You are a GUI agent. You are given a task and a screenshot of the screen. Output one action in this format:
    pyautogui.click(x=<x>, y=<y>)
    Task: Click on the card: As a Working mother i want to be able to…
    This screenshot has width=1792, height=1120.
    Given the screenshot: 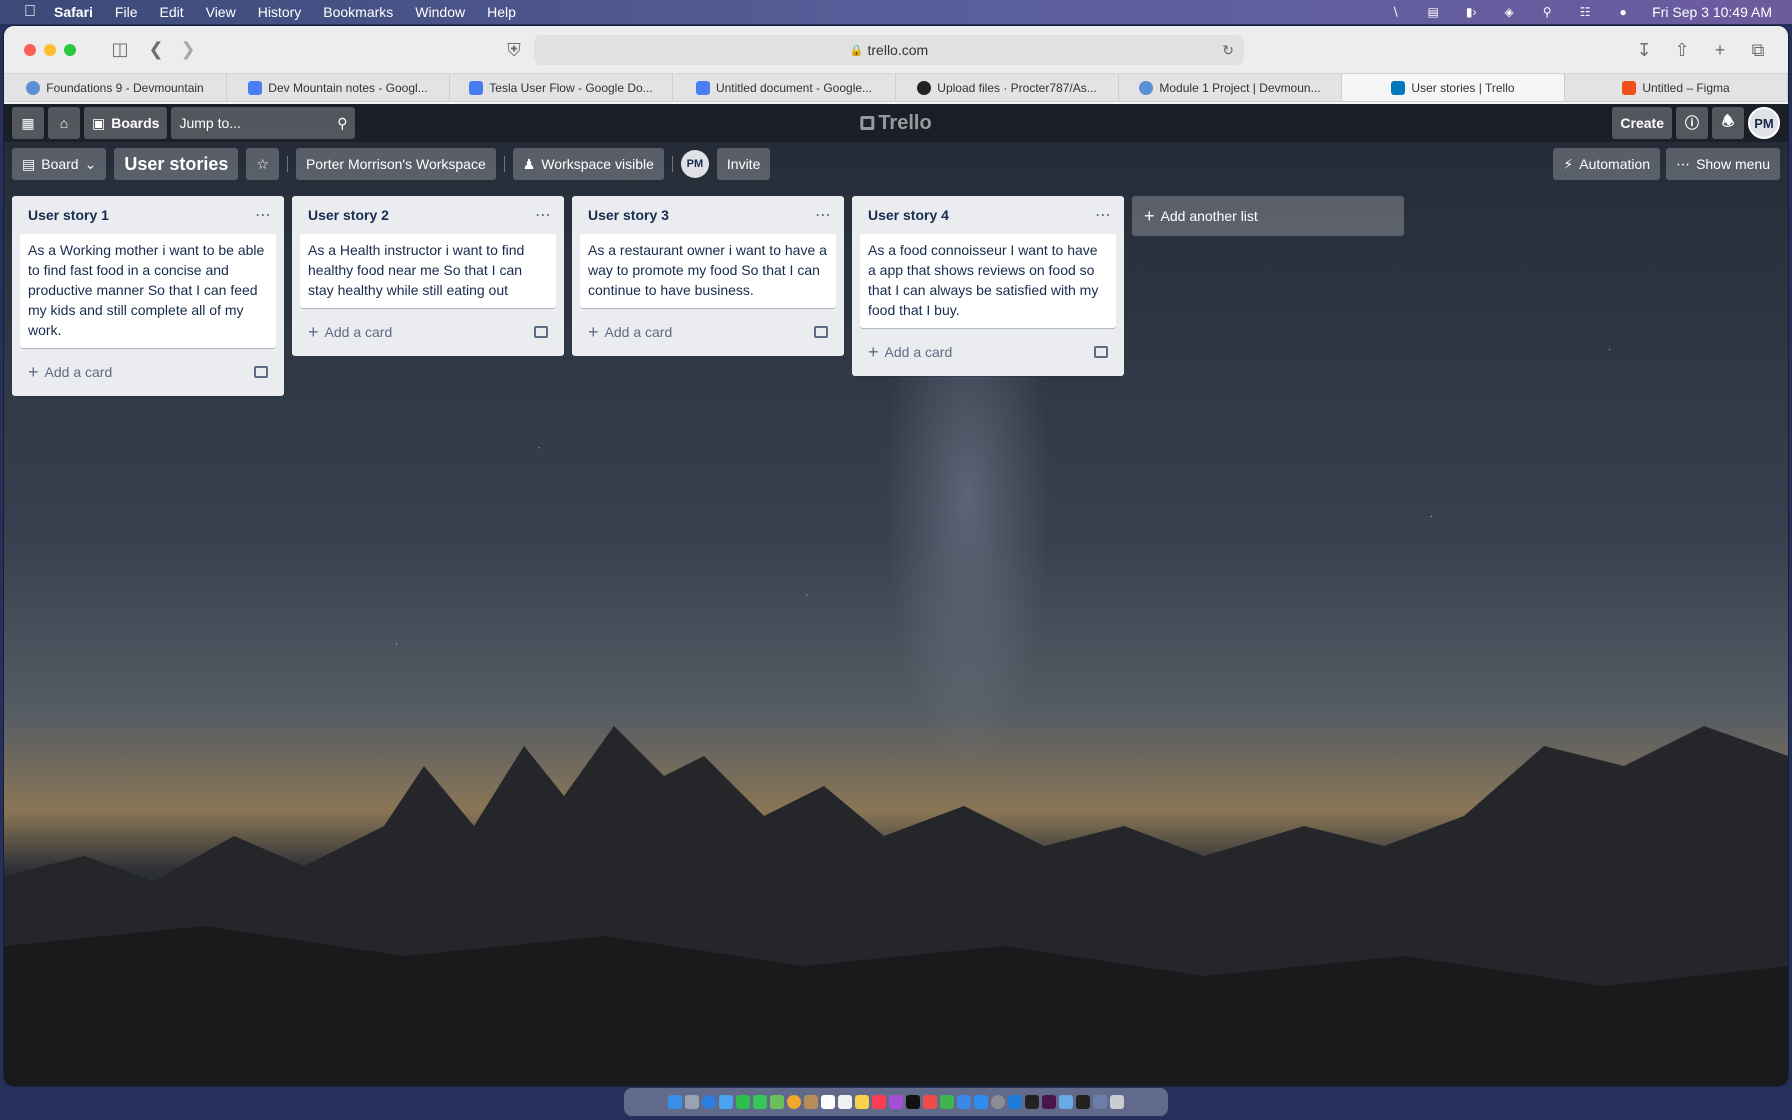 What is the action you would take?
    pyautogui.click(x=148, y=291)
    